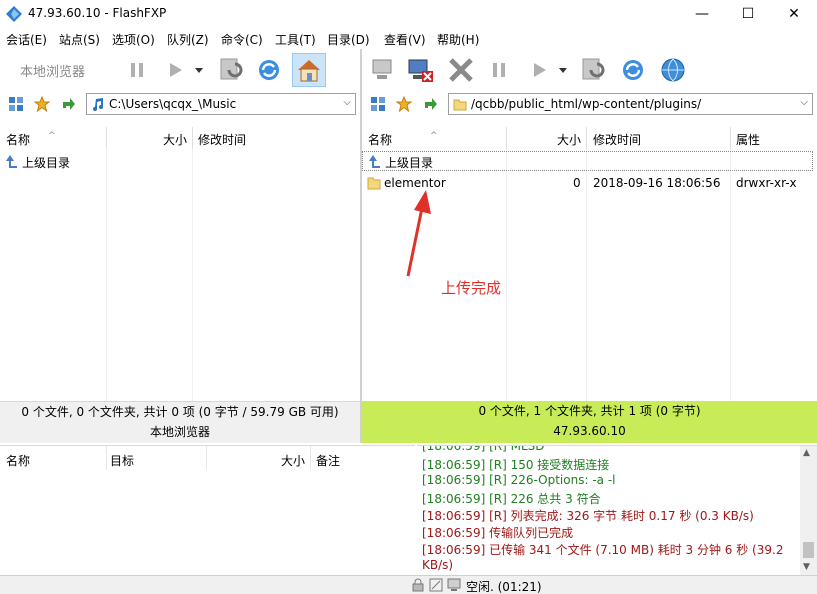  Describe the element at coordinates (175, 139) in the screenshot. I see `left-col-size: 大小` at that location.